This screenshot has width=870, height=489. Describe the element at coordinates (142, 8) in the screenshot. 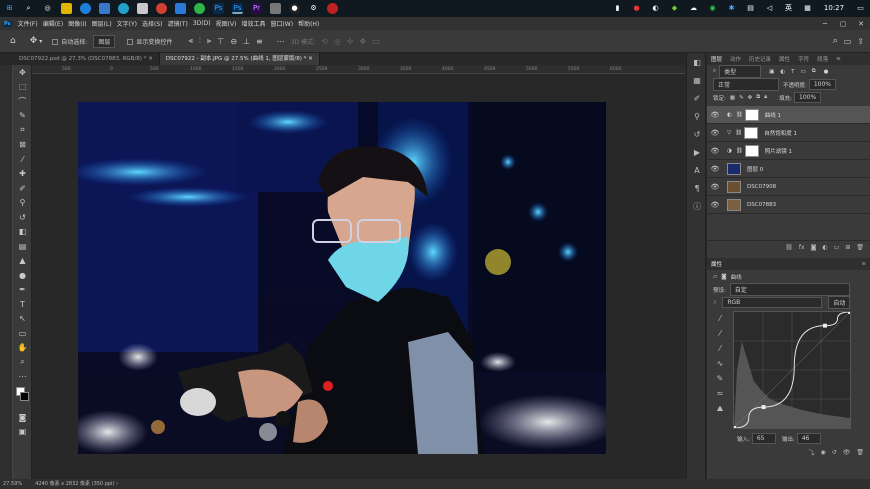

I see `wps-icon` at that location.